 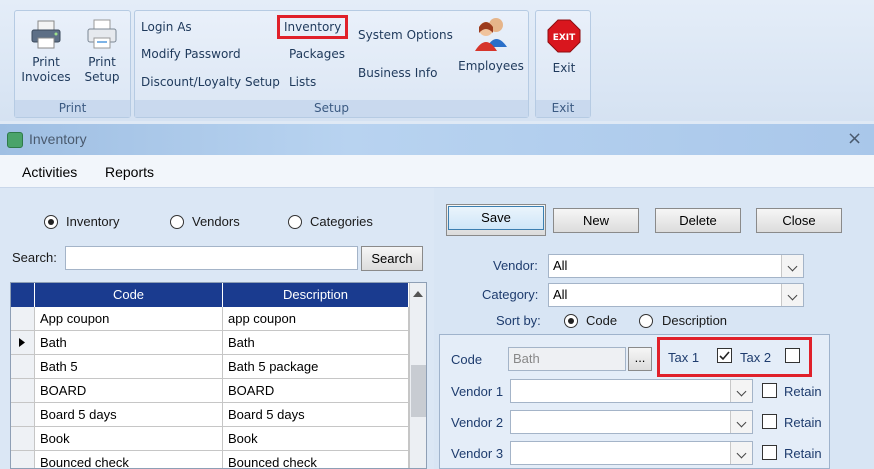 I want to click on checkmark-icon, so click(x=724, y=356).